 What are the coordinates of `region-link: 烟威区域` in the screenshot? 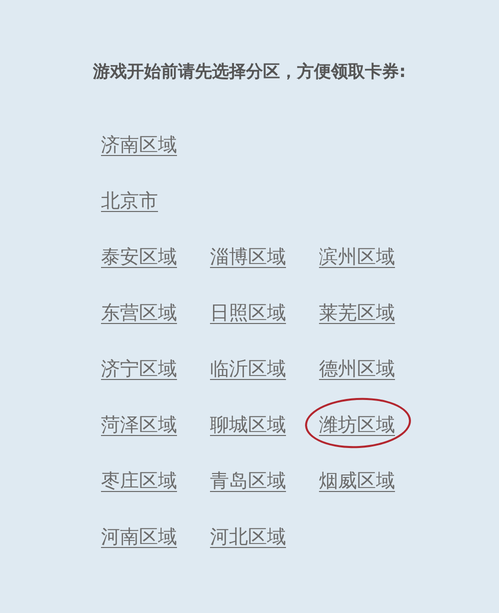 It's located at (357, 481).